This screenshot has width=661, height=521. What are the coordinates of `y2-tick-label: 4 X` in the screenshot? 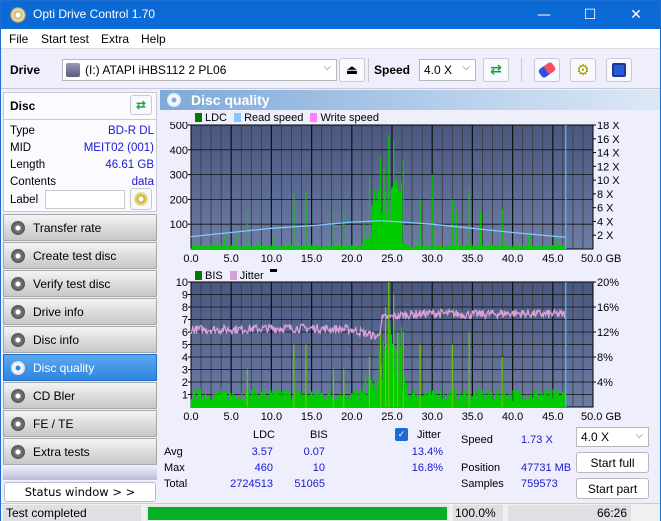 It's located at (605, 222).